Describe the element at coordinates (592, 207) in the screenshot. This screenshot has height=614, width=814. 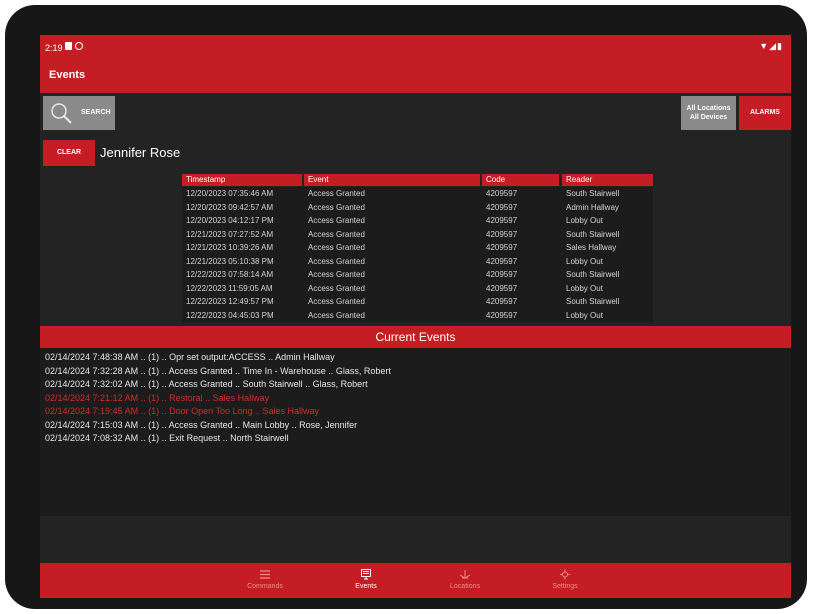
I see `table-cell: Admin Hallway` at that location.